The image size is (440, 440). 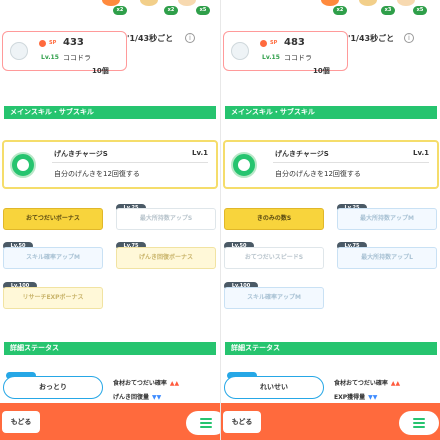 What do you see at coordinates (53, 387) in the screenshot?
I see `nature-value: おっとり` at bounding box center [53, 387].